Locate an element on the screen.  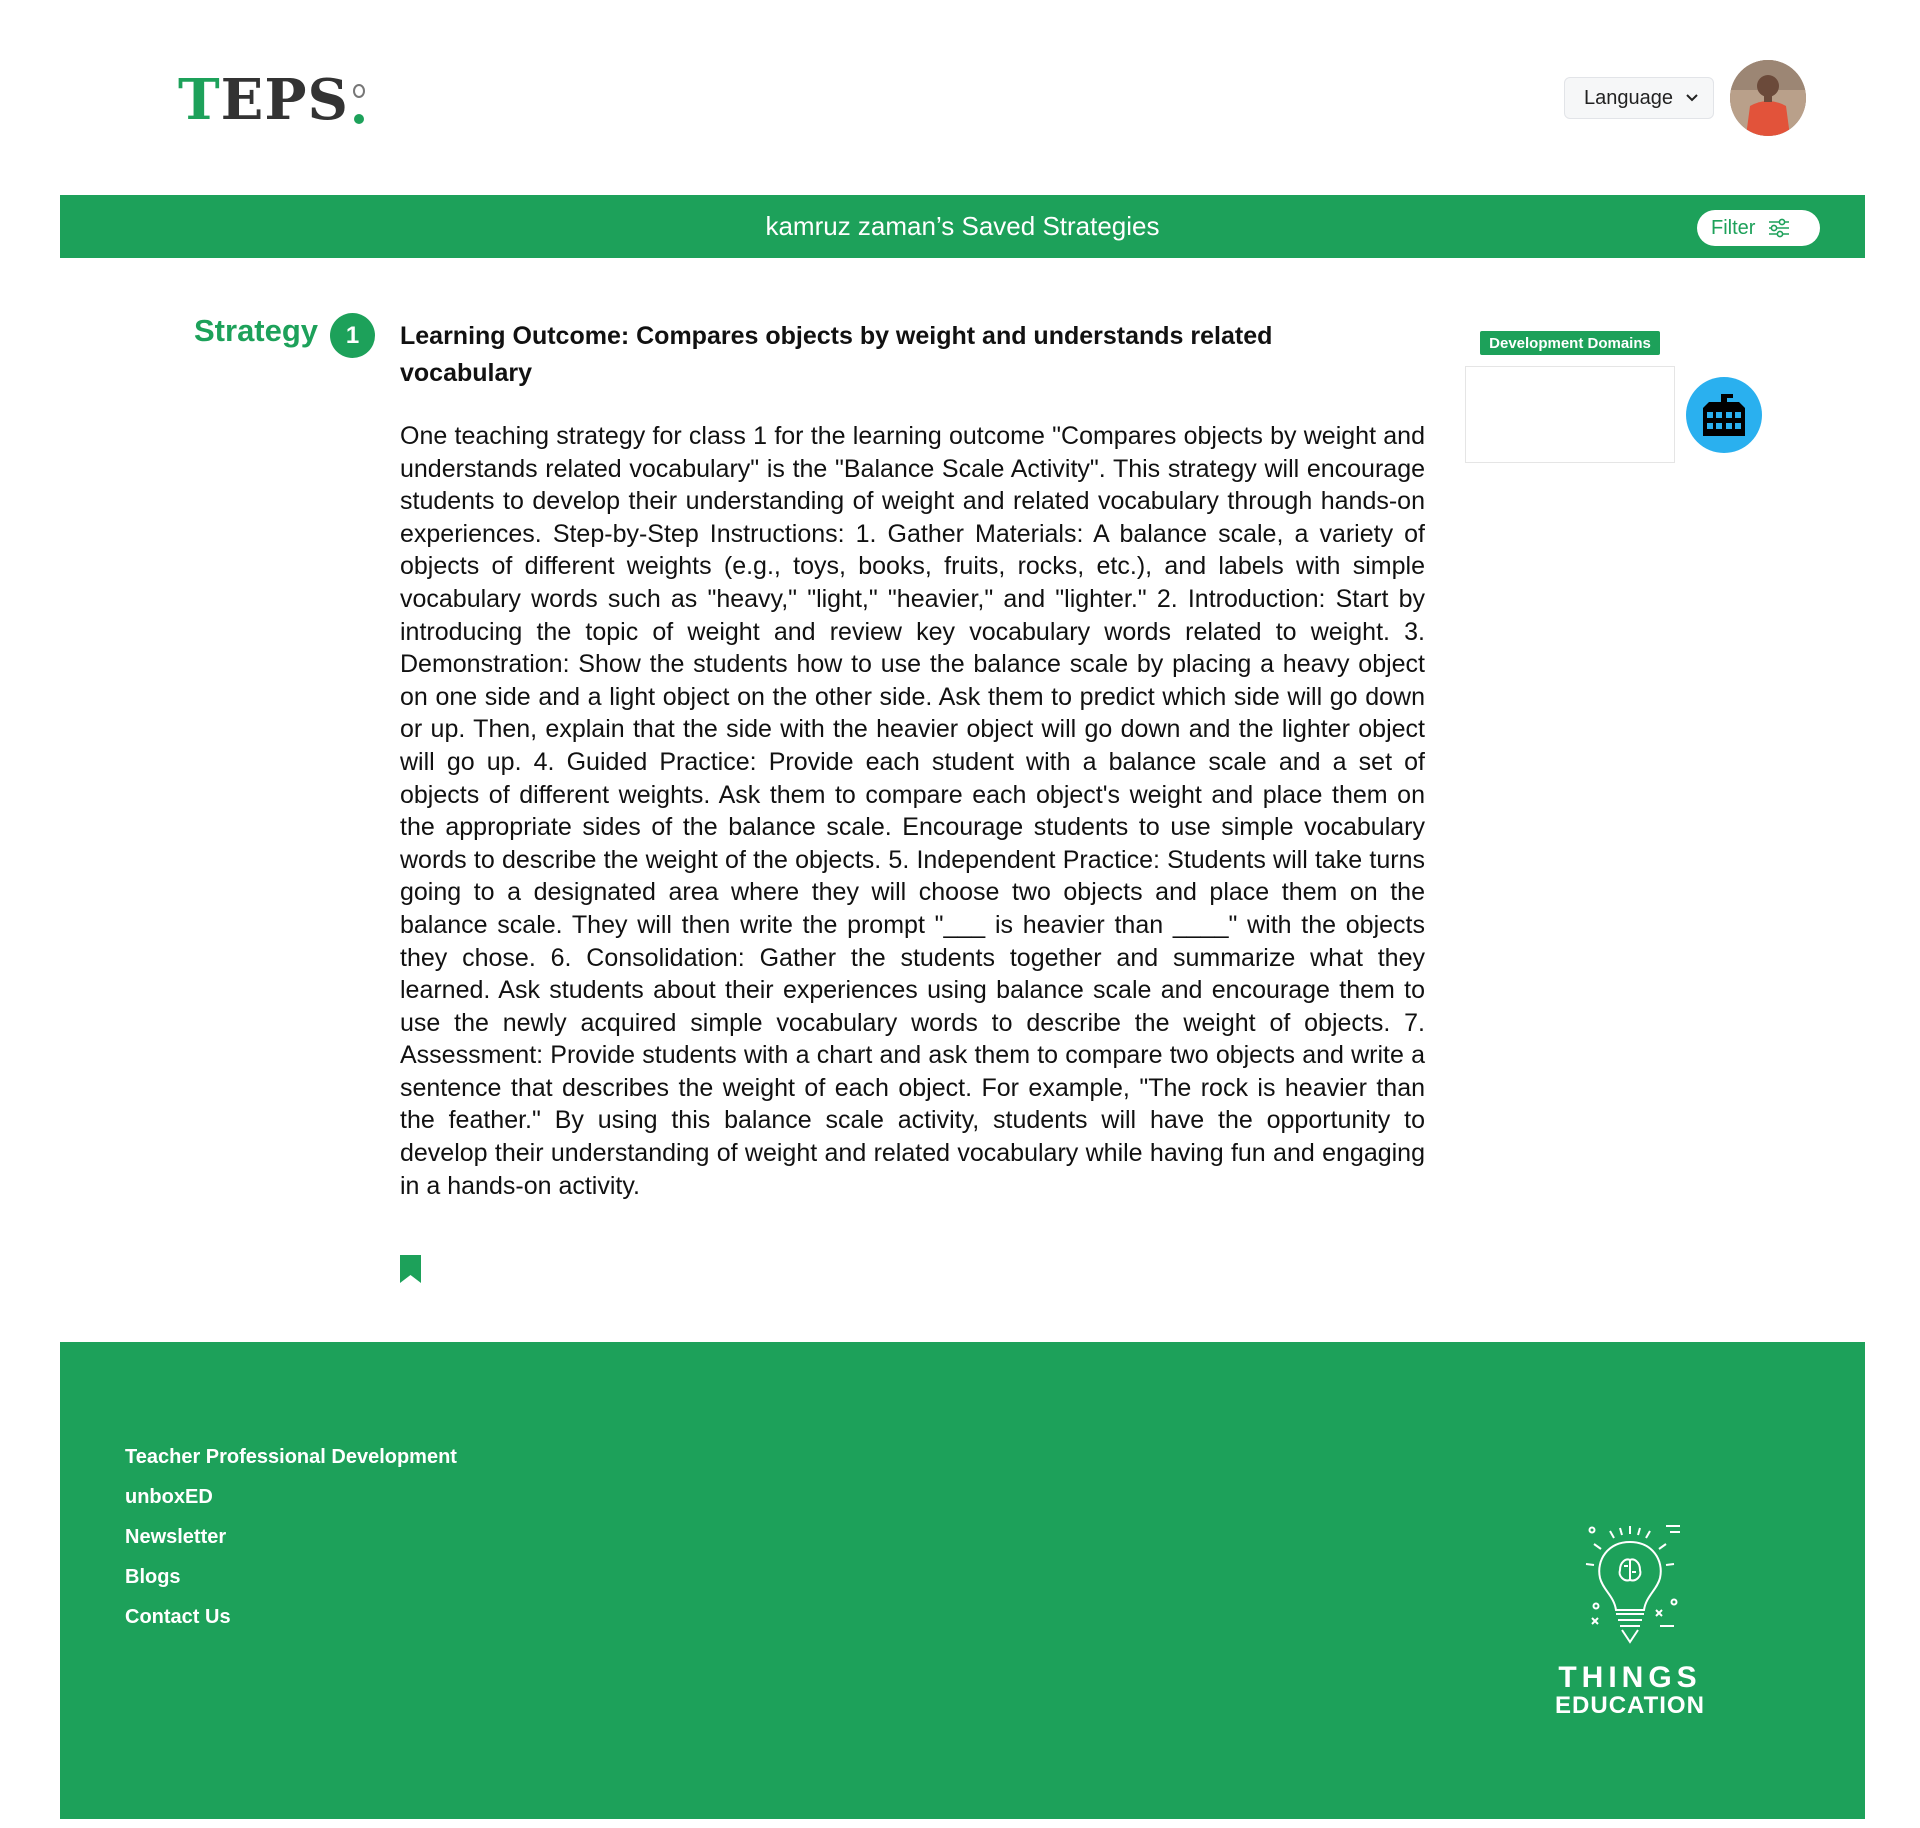
avatar is located at coordinates (1768, 98).